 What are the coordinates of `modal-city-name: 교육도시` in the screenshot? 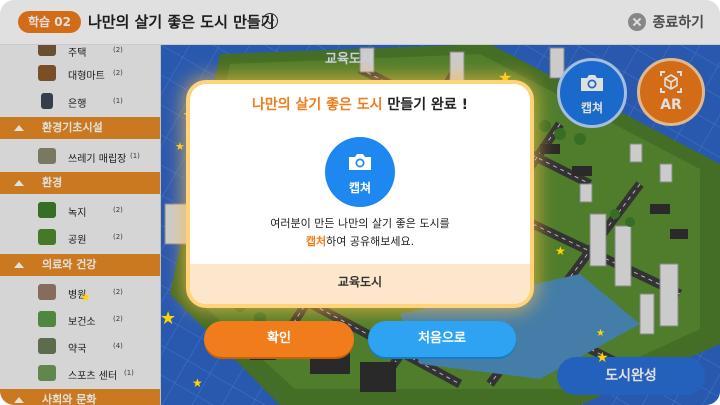 It's located at (360, 284).